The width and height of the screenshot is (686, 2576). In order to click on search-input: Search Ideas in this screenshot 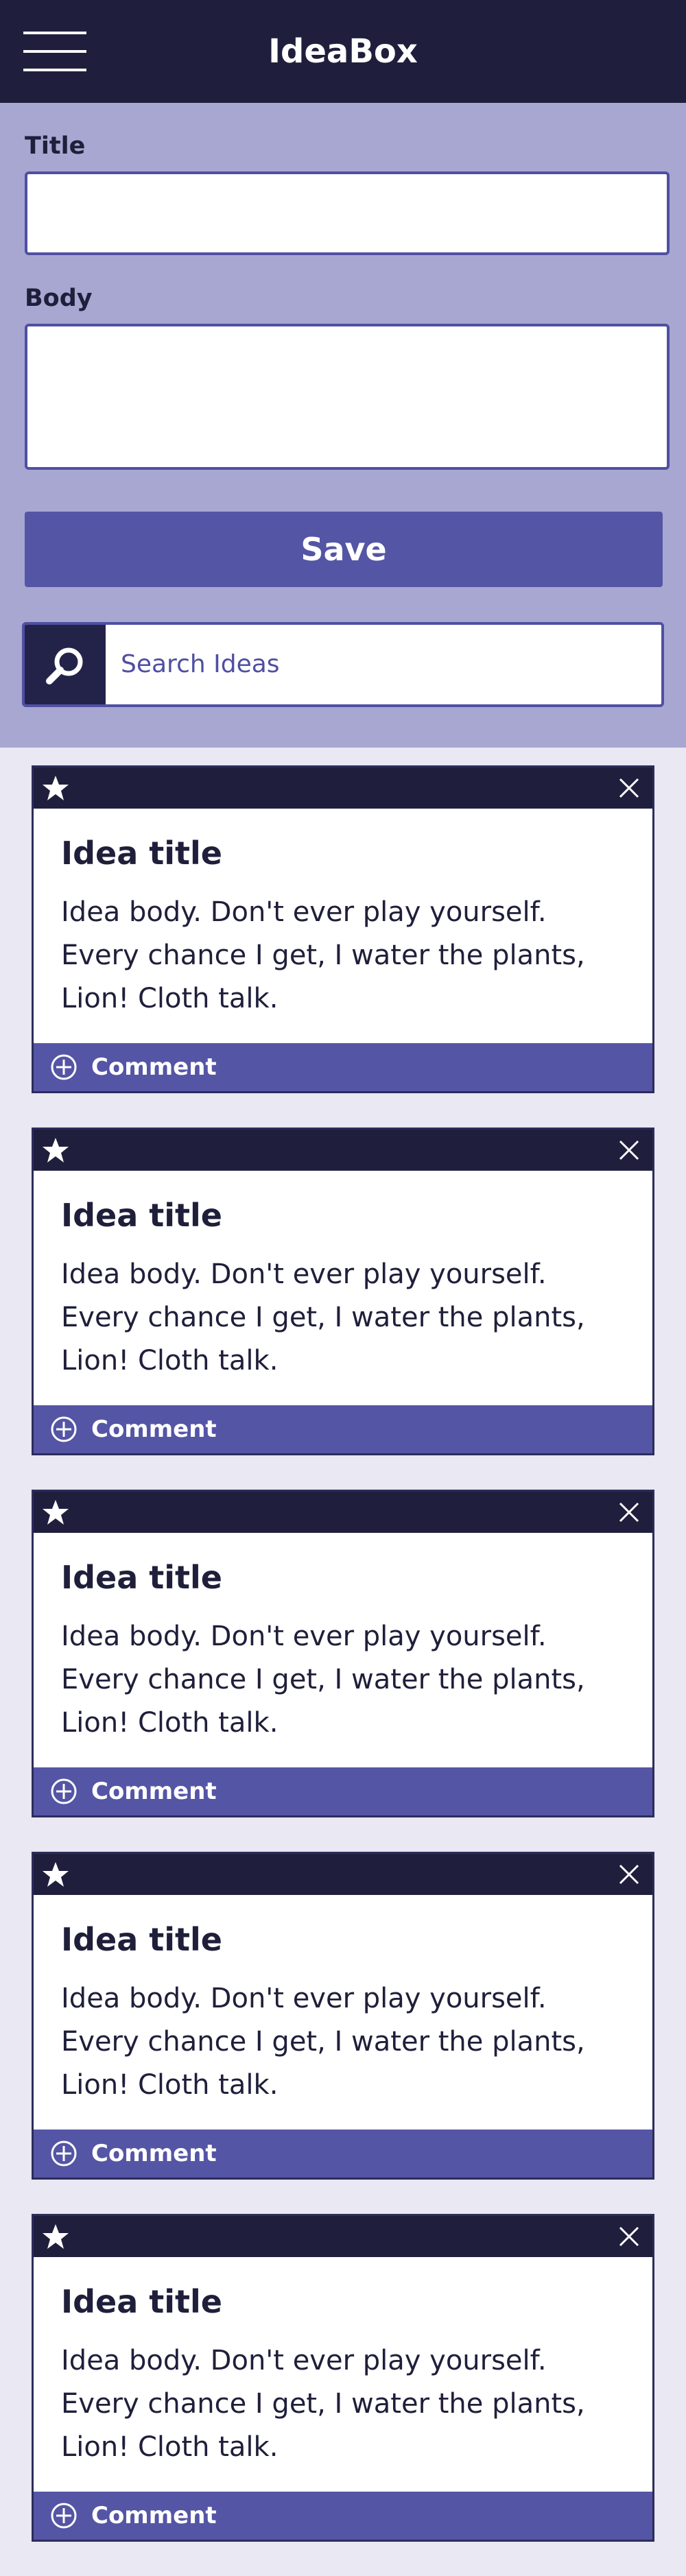, I will do `click(200, 664)`.